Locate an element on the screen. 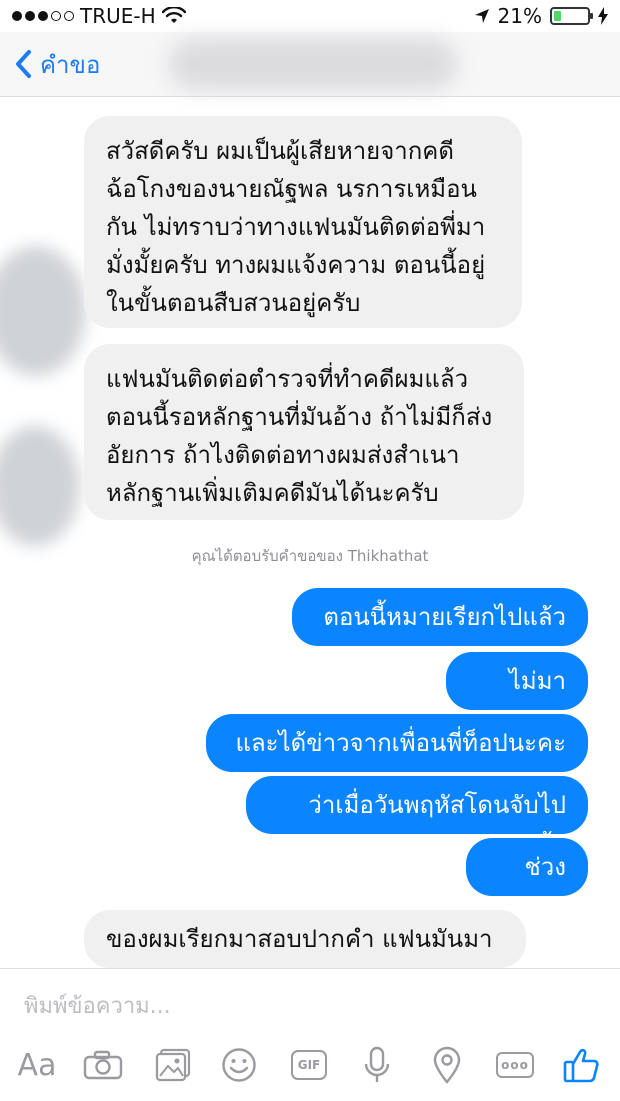  like-button is located at coordinates (581, 1065).